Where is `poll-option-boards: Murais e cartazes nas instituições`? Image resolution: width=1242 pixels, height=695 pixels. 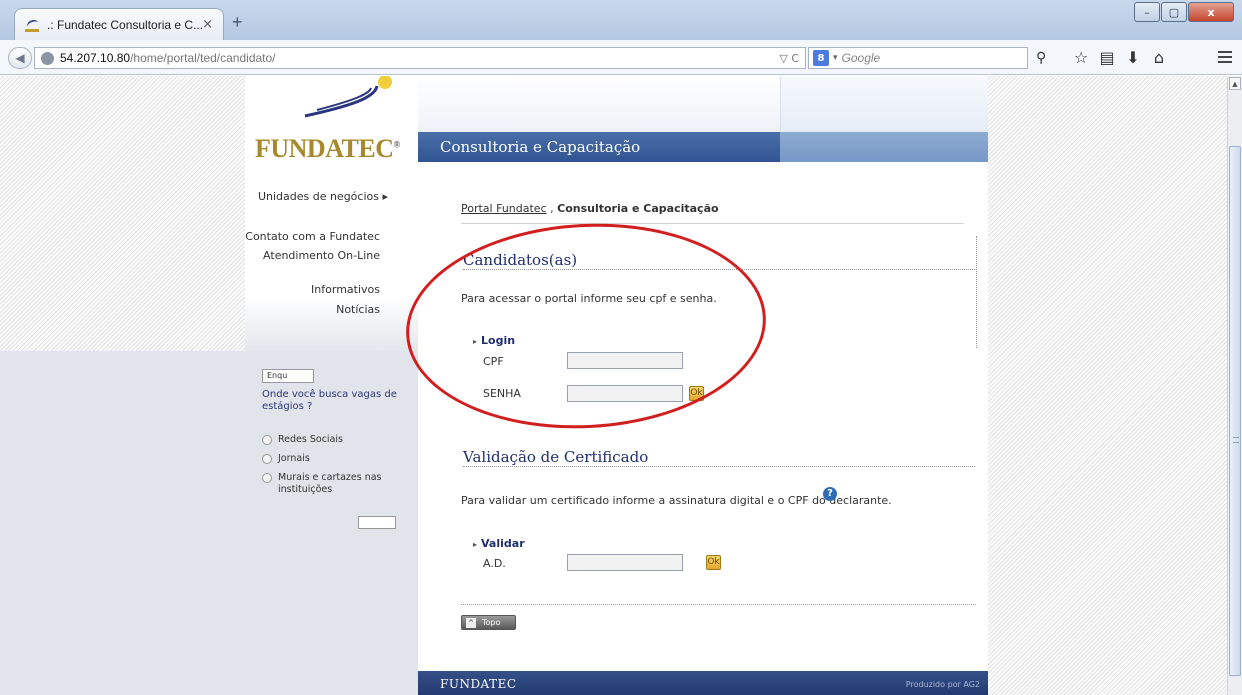 poll-option-boards: Murais e cartazes nas instituições is located at coordinates (325, 484).